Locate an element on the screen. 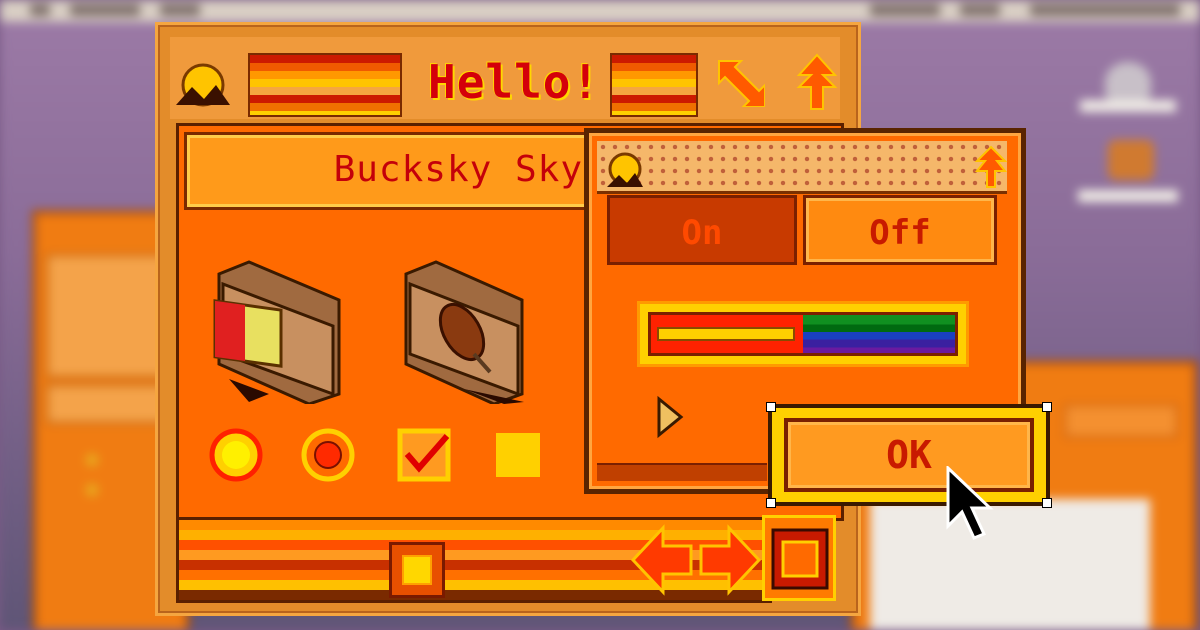 The width and height of the screenshot is (1200, 630). title-stripes-right is located at coordinates (654, 85).